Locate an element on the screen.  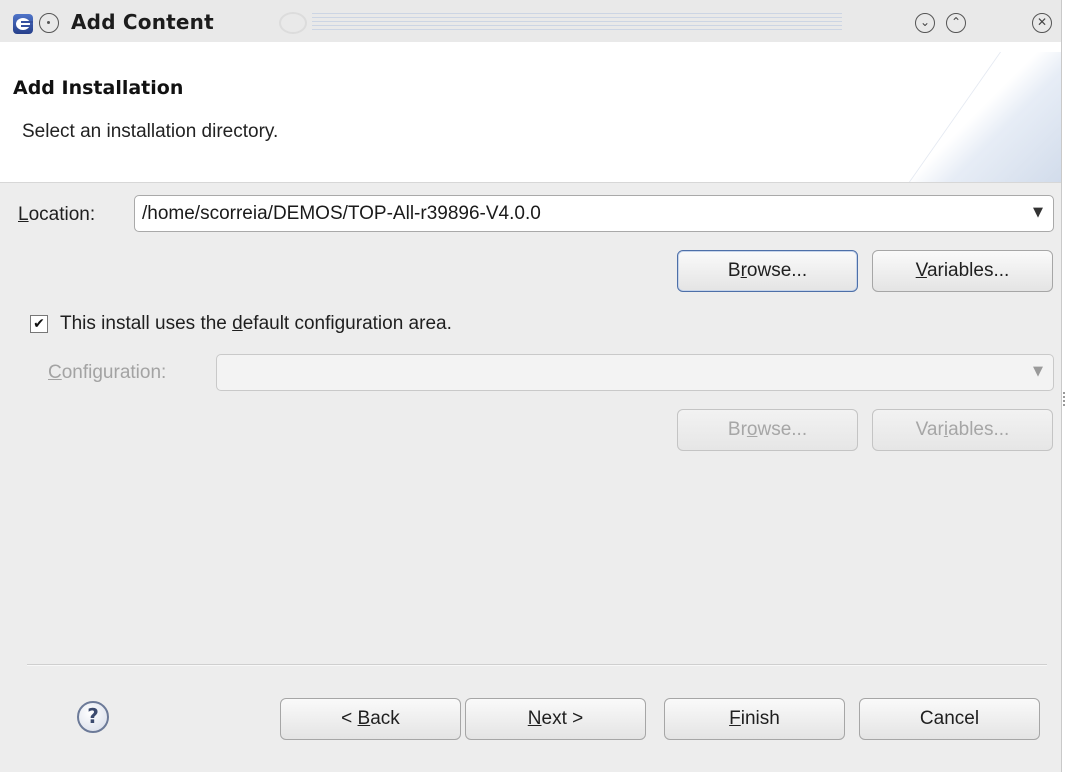
footer-separator is located at coordinates (537, 665).